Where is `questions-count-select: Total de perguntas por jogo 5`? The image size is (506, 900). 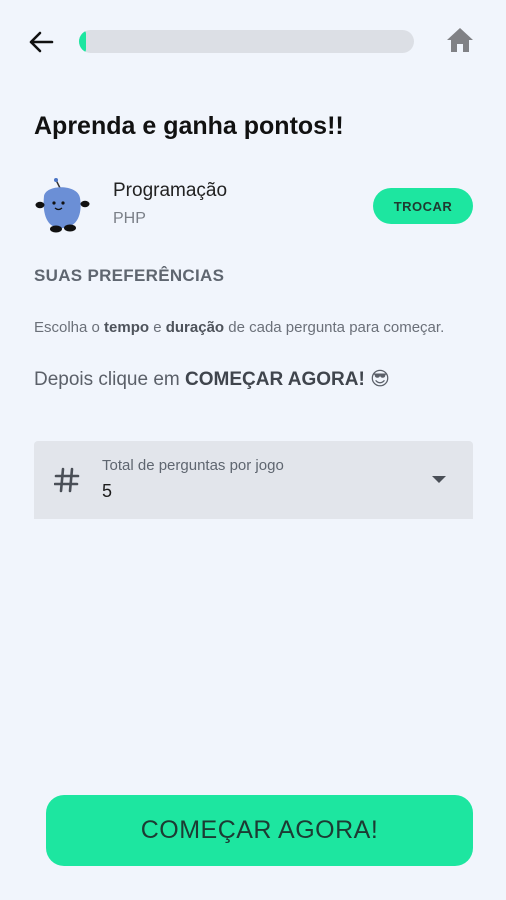
questions-count-select: Total de perguntas por jogo 5 is located at coordinates (253, 480).